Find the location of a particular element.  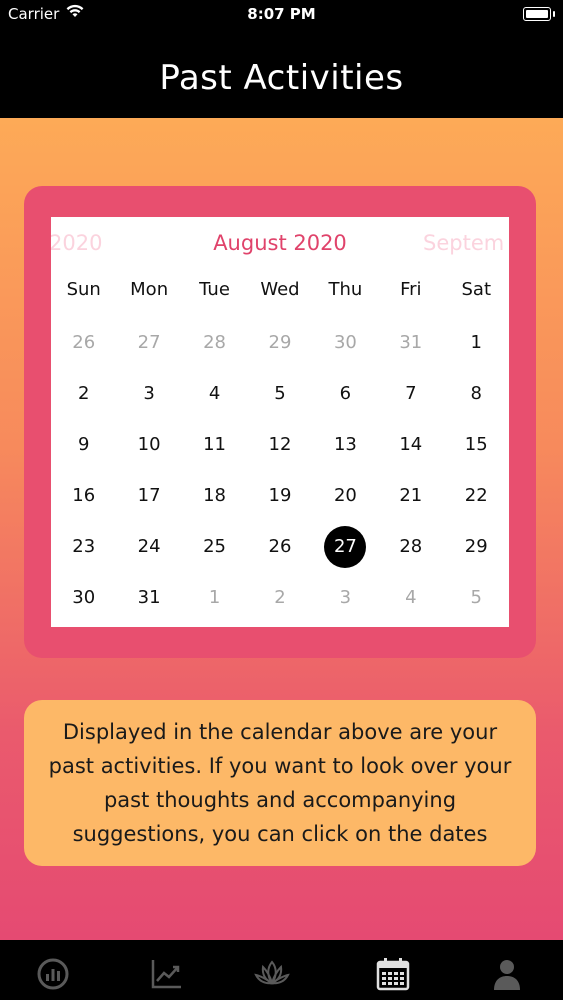

day-number: 16 is located at coordinates (84, 495).